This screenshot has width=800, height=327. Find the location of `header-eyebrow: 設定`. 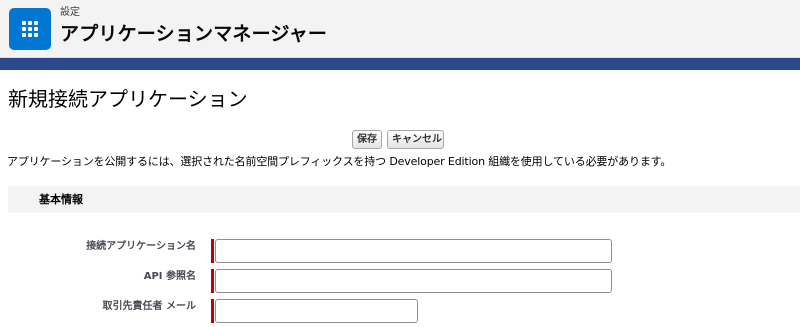

header-eyebrow: 設定 is located at coordinates (70, 12).